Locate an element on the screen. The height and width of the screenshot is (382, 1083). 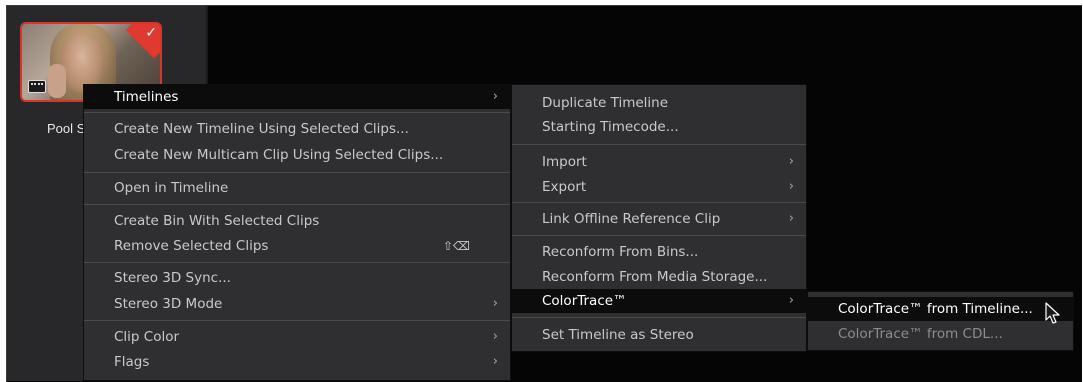
menu-item-import: Import › is located at coordinates (659, 162).